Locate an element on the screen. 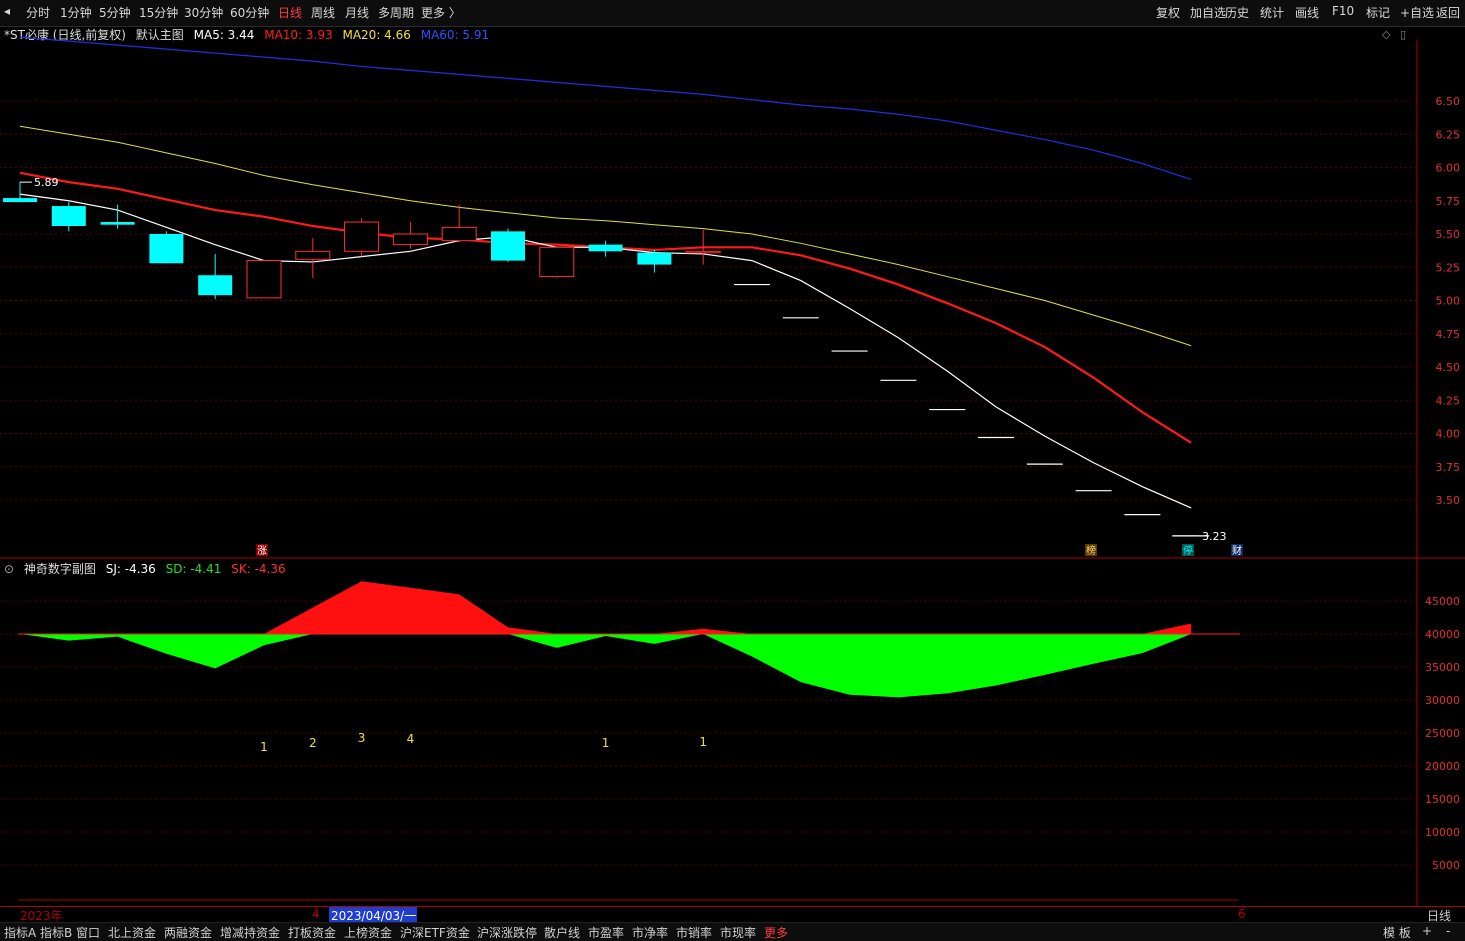 This screenshot has width=1465, height=941. price-tick-label: 4.00 is located at coordinates (1448, 434).